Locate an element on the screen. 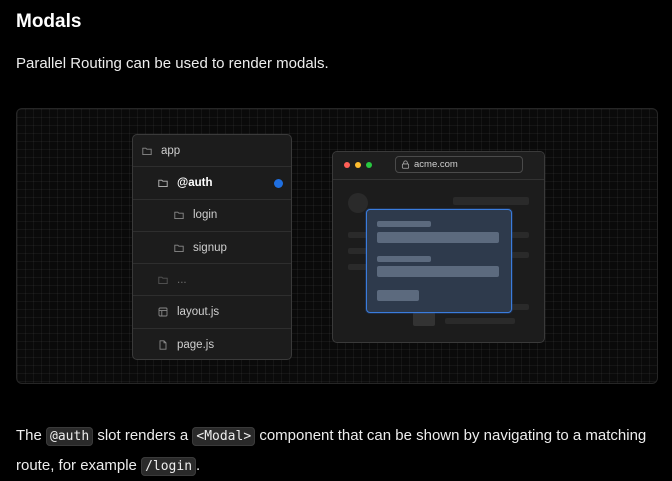  minimize-light is located at coordinates (358, 165).